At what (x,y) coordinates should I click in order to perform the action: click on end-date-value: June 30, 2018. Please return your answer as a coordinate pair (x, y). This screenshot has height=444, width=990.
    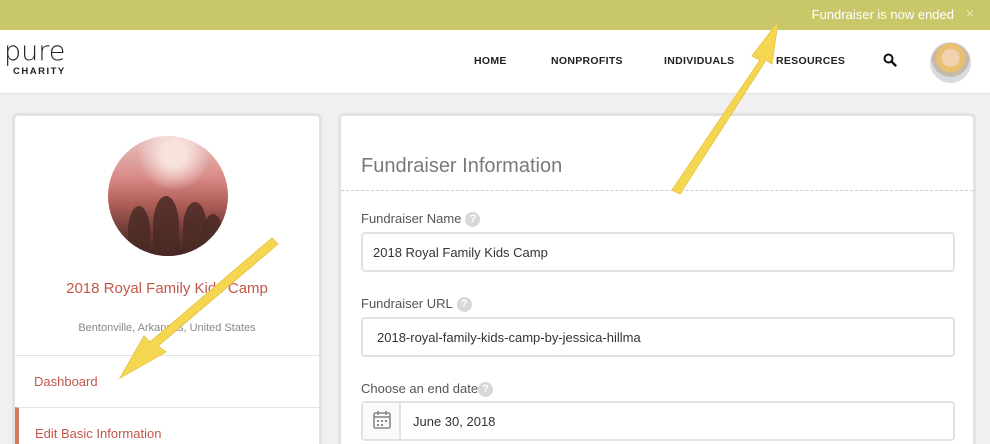
    Looking at the image, I should click on (454, 421).